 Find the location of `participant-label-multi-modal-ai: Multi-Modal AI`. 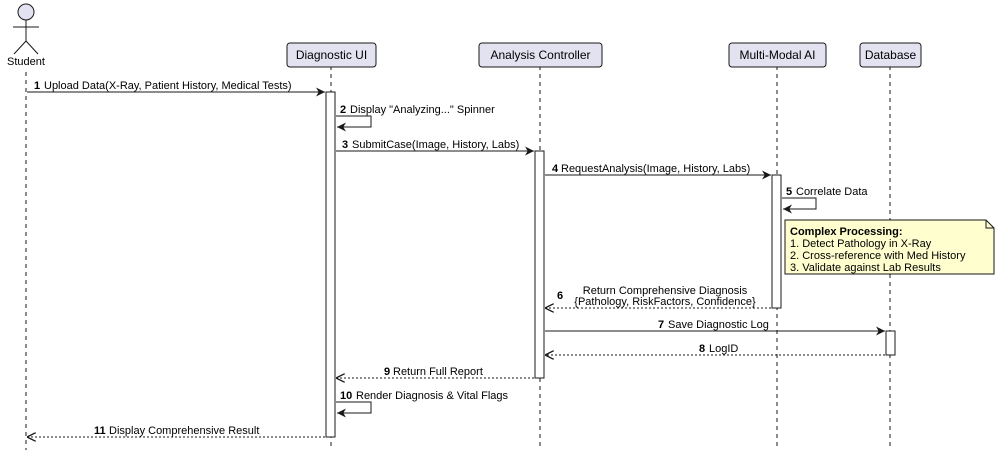

participant-label-multi-modal-ai: Multi-Modal AI is located at coordinates (777, 55).